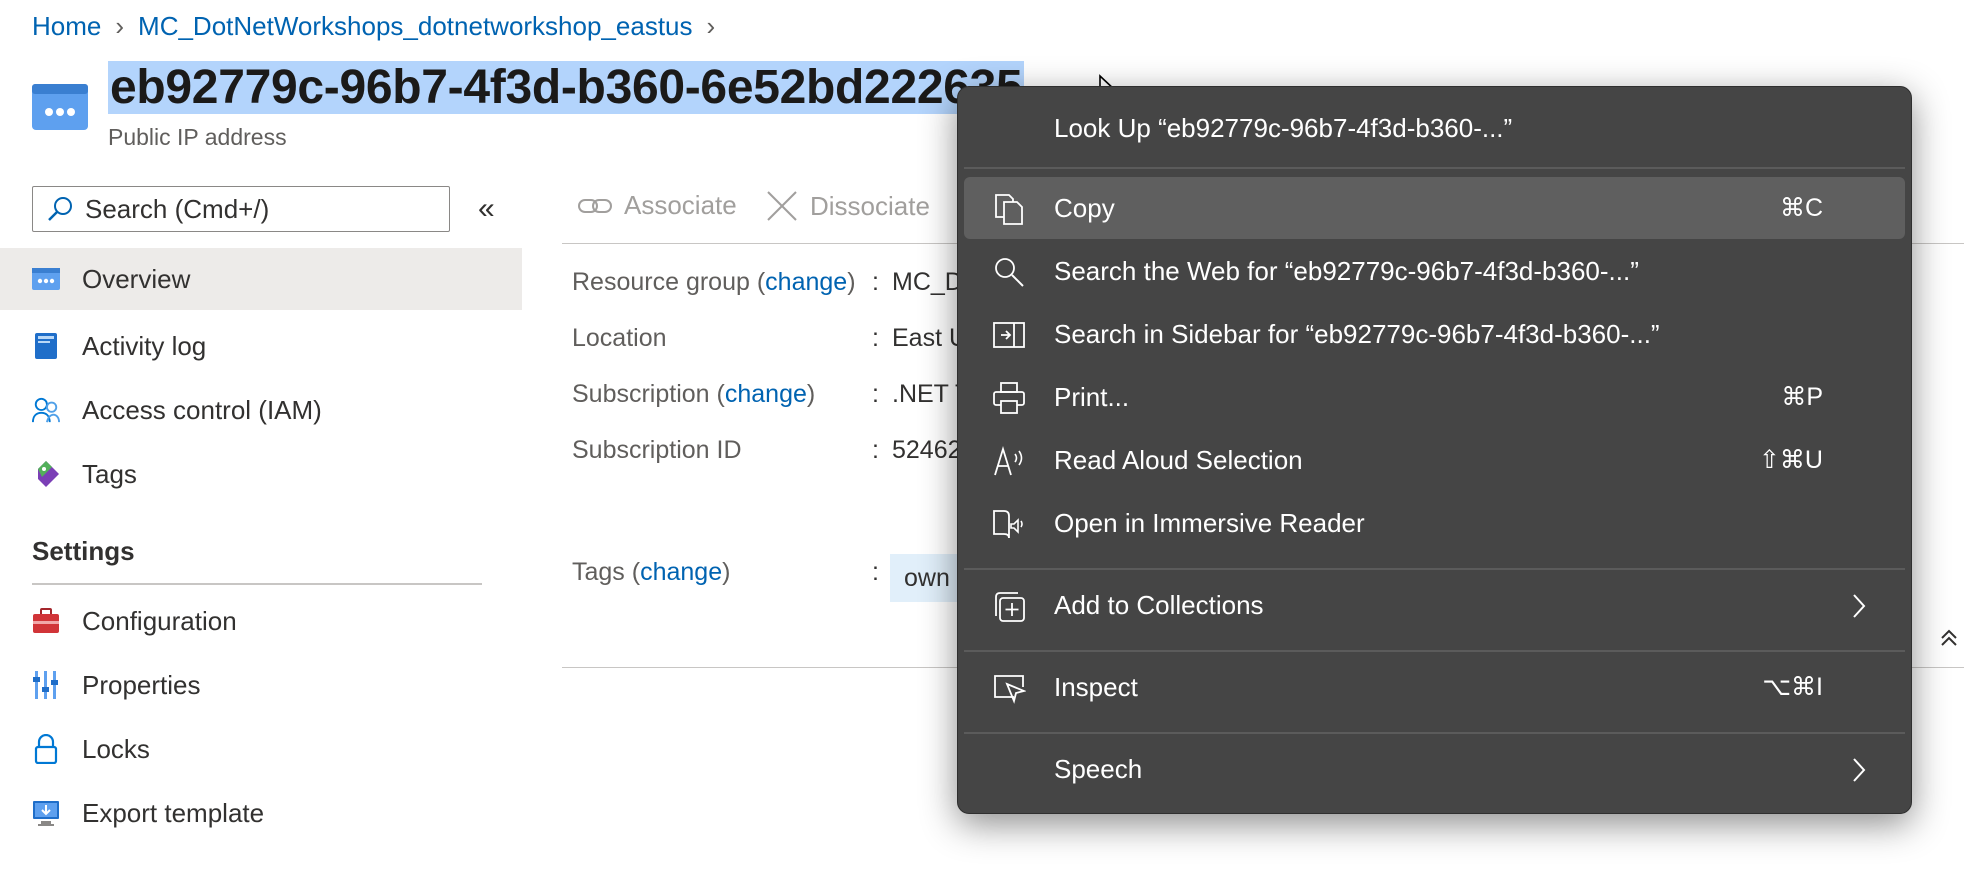 This screenshot has height=875, width=1964. Describe the element at coordinates (1434, 687) in the screenshot. I see `menu-item-inspect: Inspect ⌥⌘I` at that location.